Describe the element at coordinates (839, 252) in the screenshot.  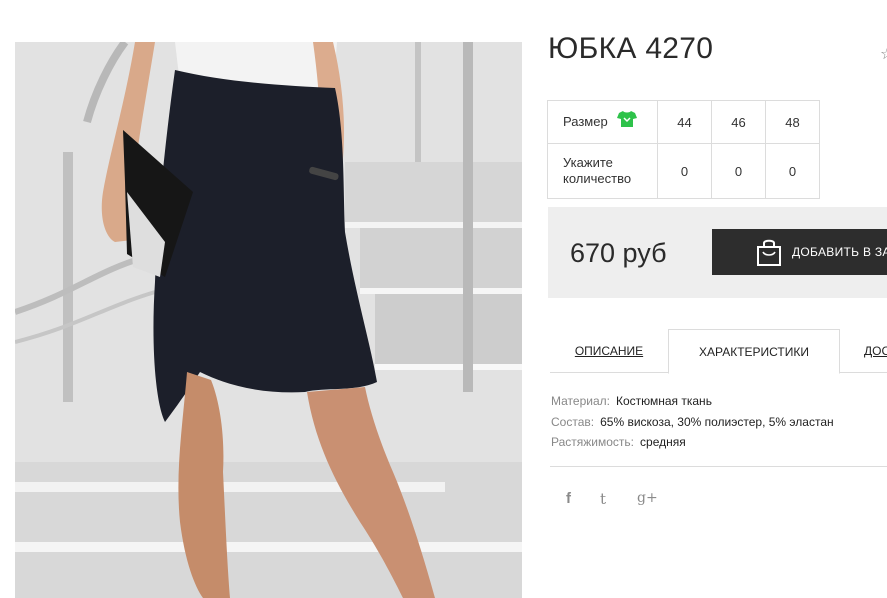
I see `add-to-cart-label: ДОБАВИТЬ В ЗА` at that location.